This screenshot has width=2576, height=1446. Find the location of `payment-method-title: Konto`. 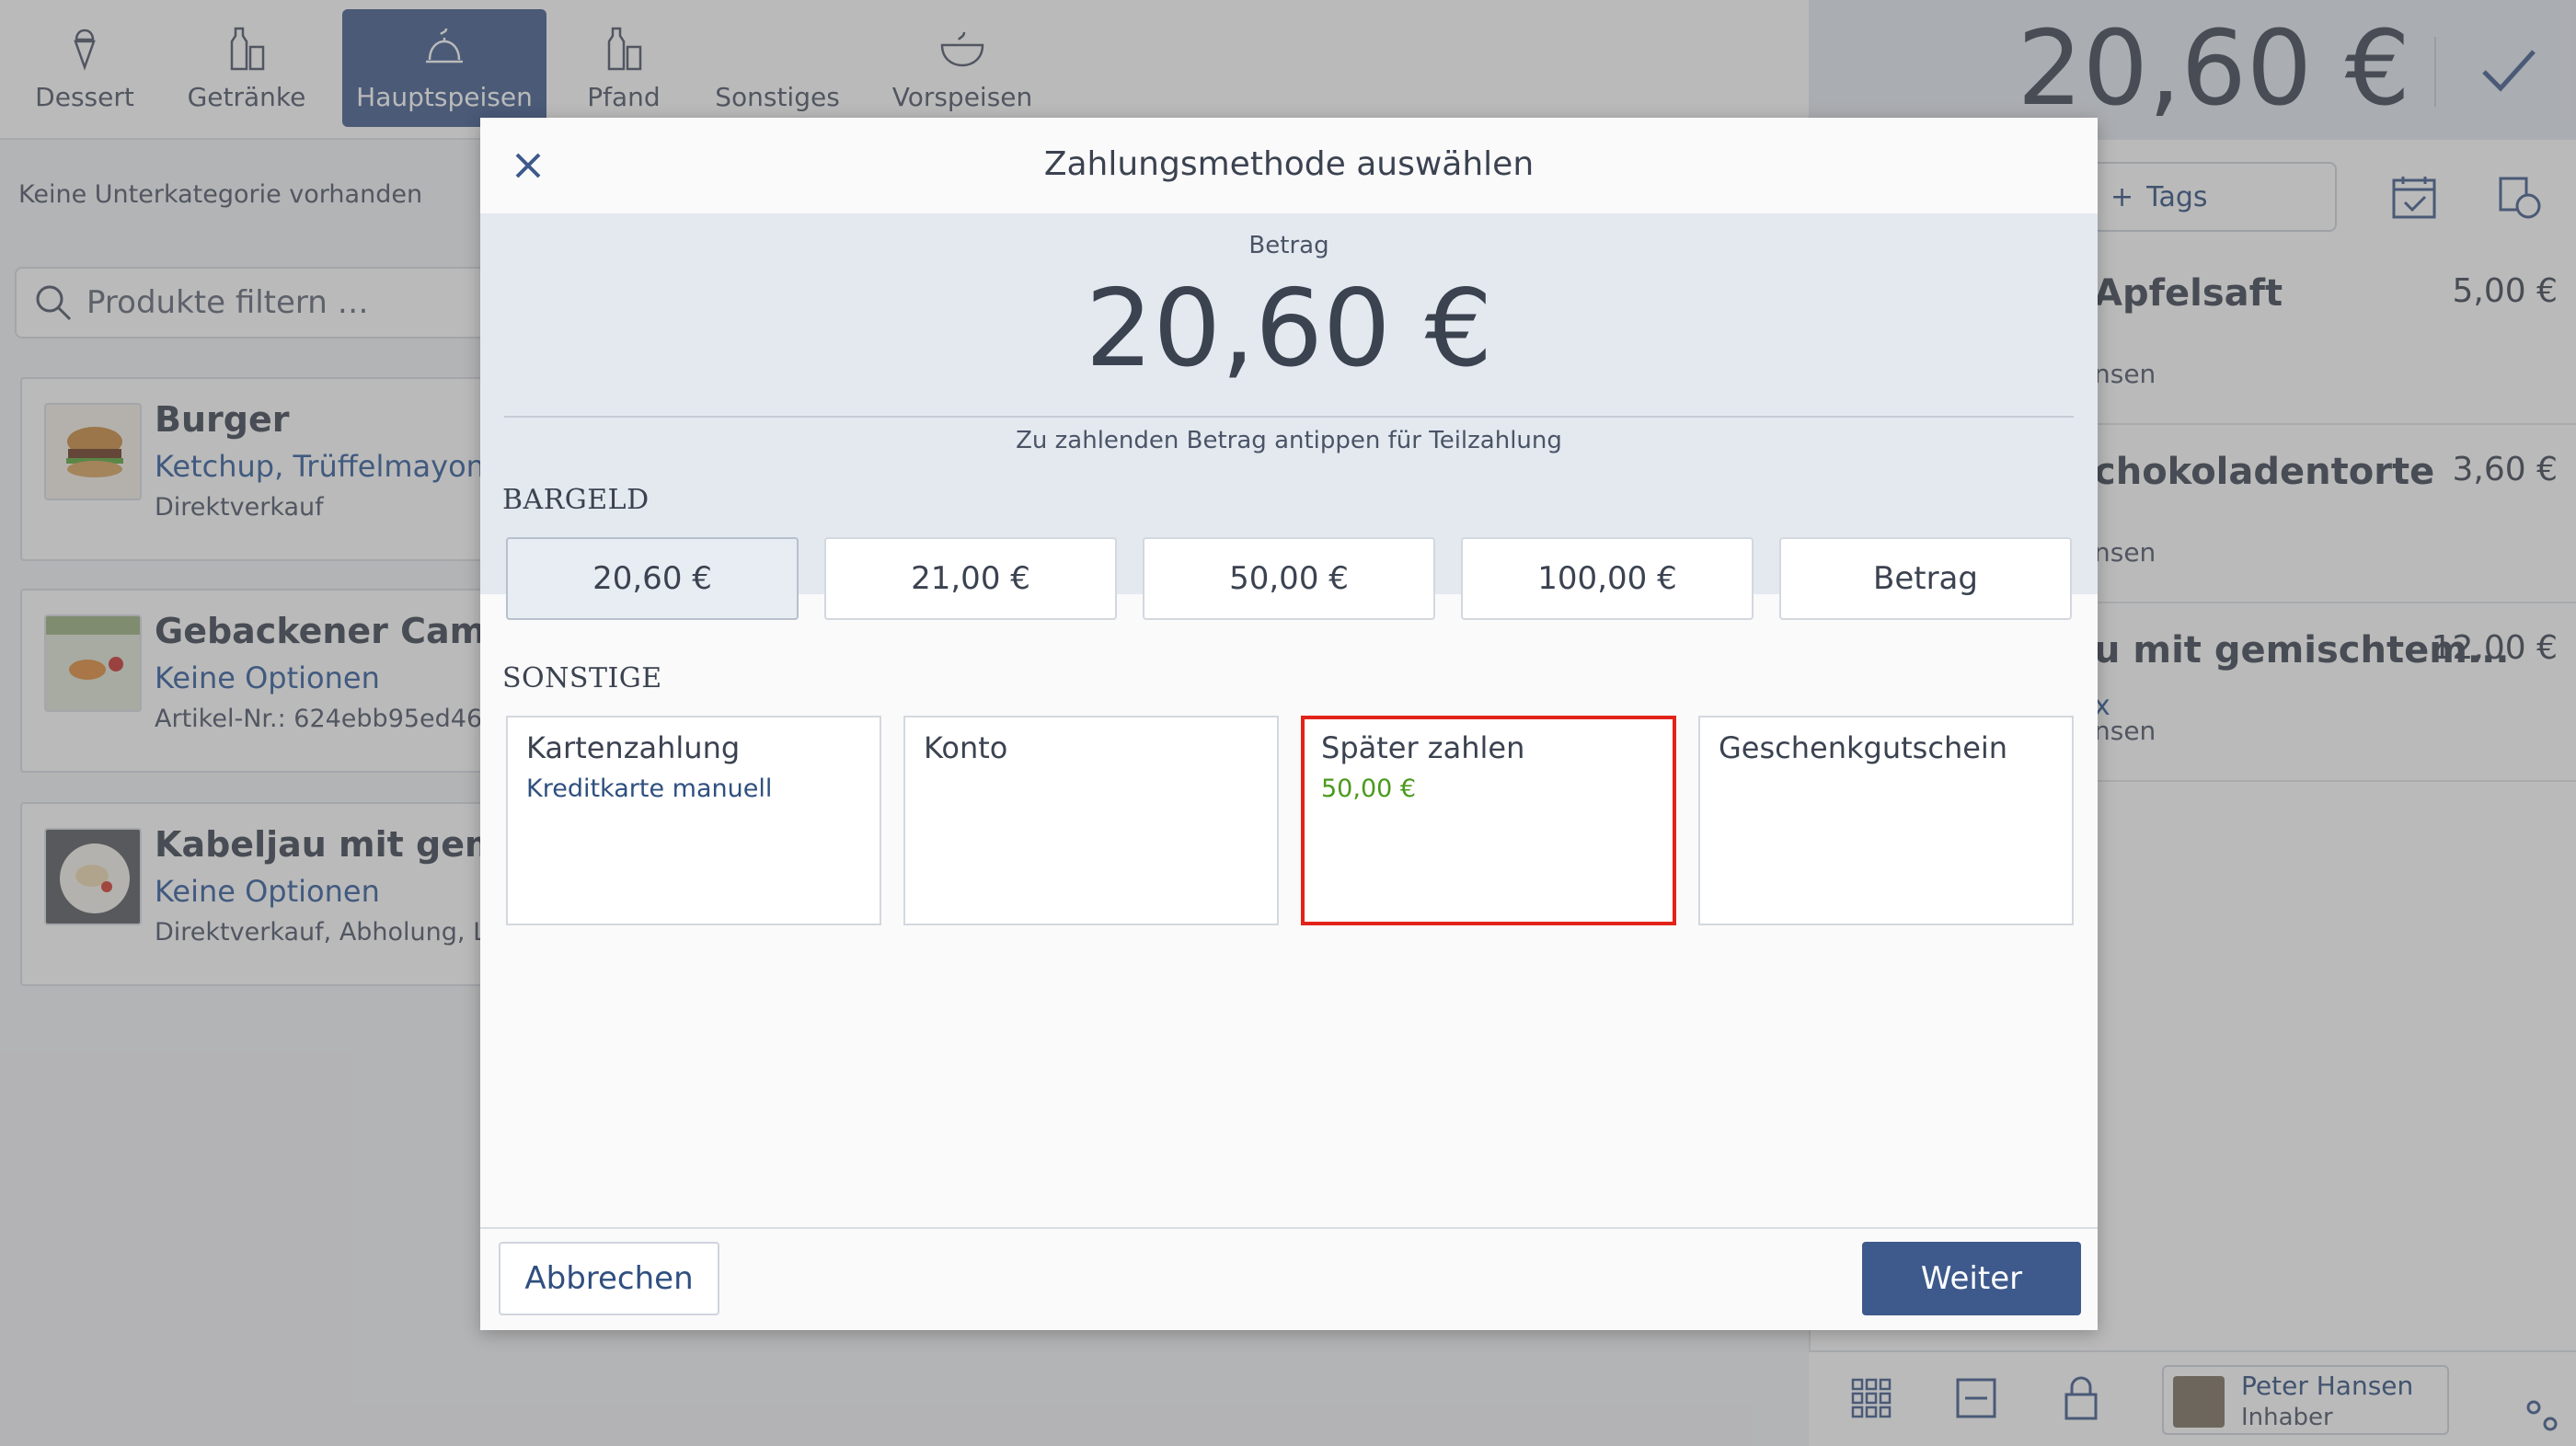

payment-method-title: Konto is located at coordinates (966, 747).